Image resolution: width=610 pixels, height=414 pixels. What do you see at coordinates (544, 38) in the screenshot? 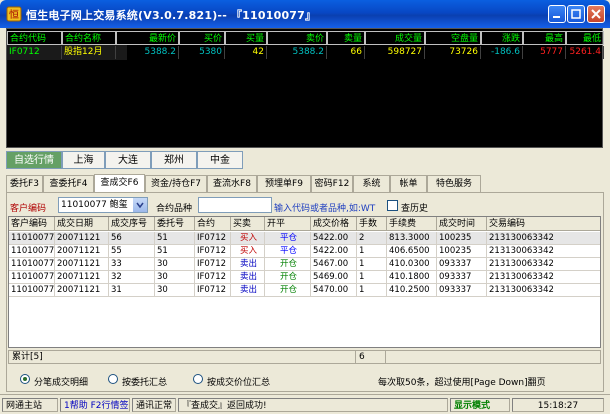
I see `quote-col-high: 最高` at bounding box center [544, 38].